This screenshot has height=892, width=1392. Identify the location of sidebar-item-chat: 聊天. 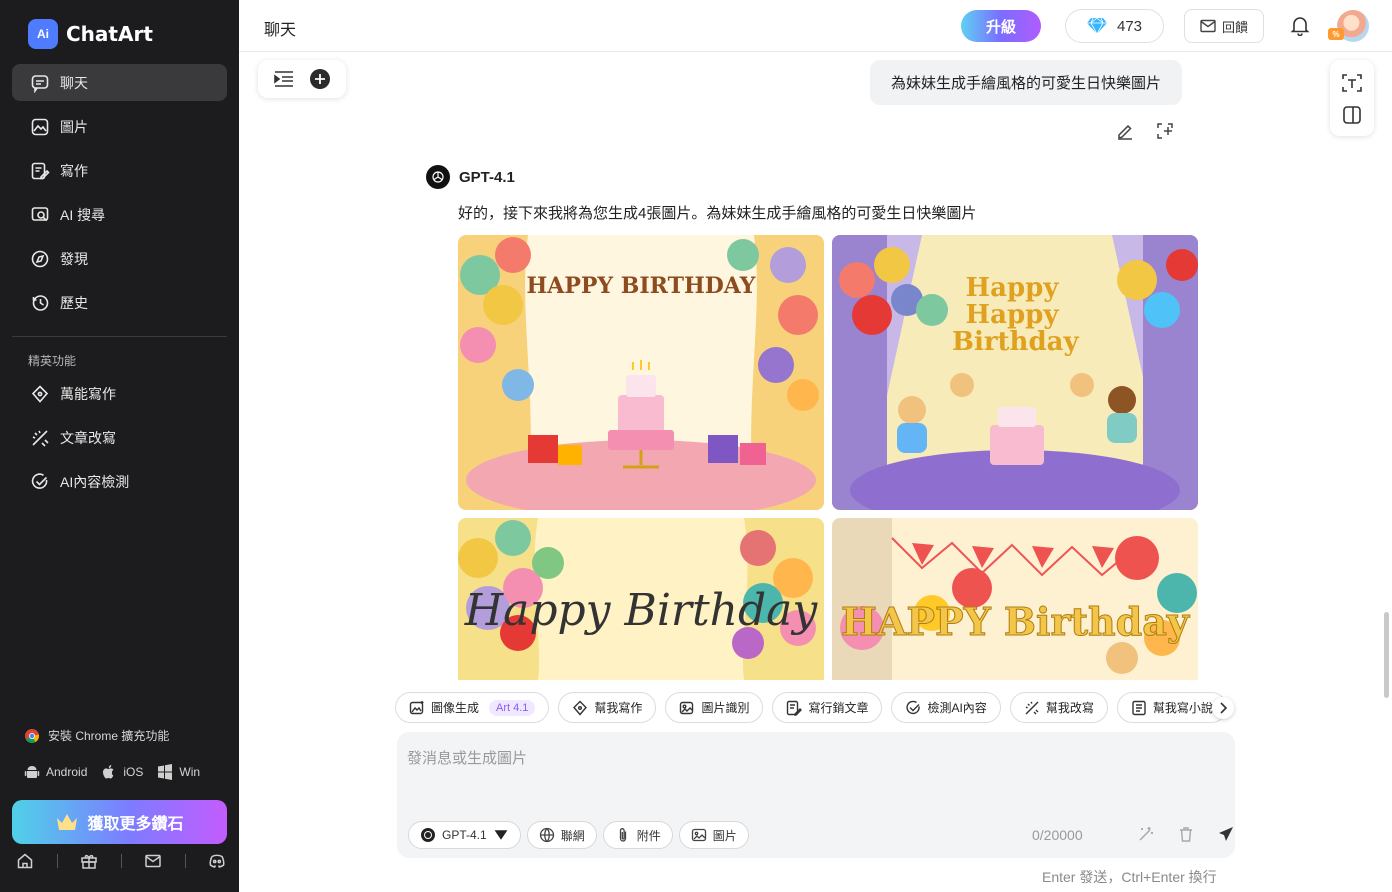
(119, 82).